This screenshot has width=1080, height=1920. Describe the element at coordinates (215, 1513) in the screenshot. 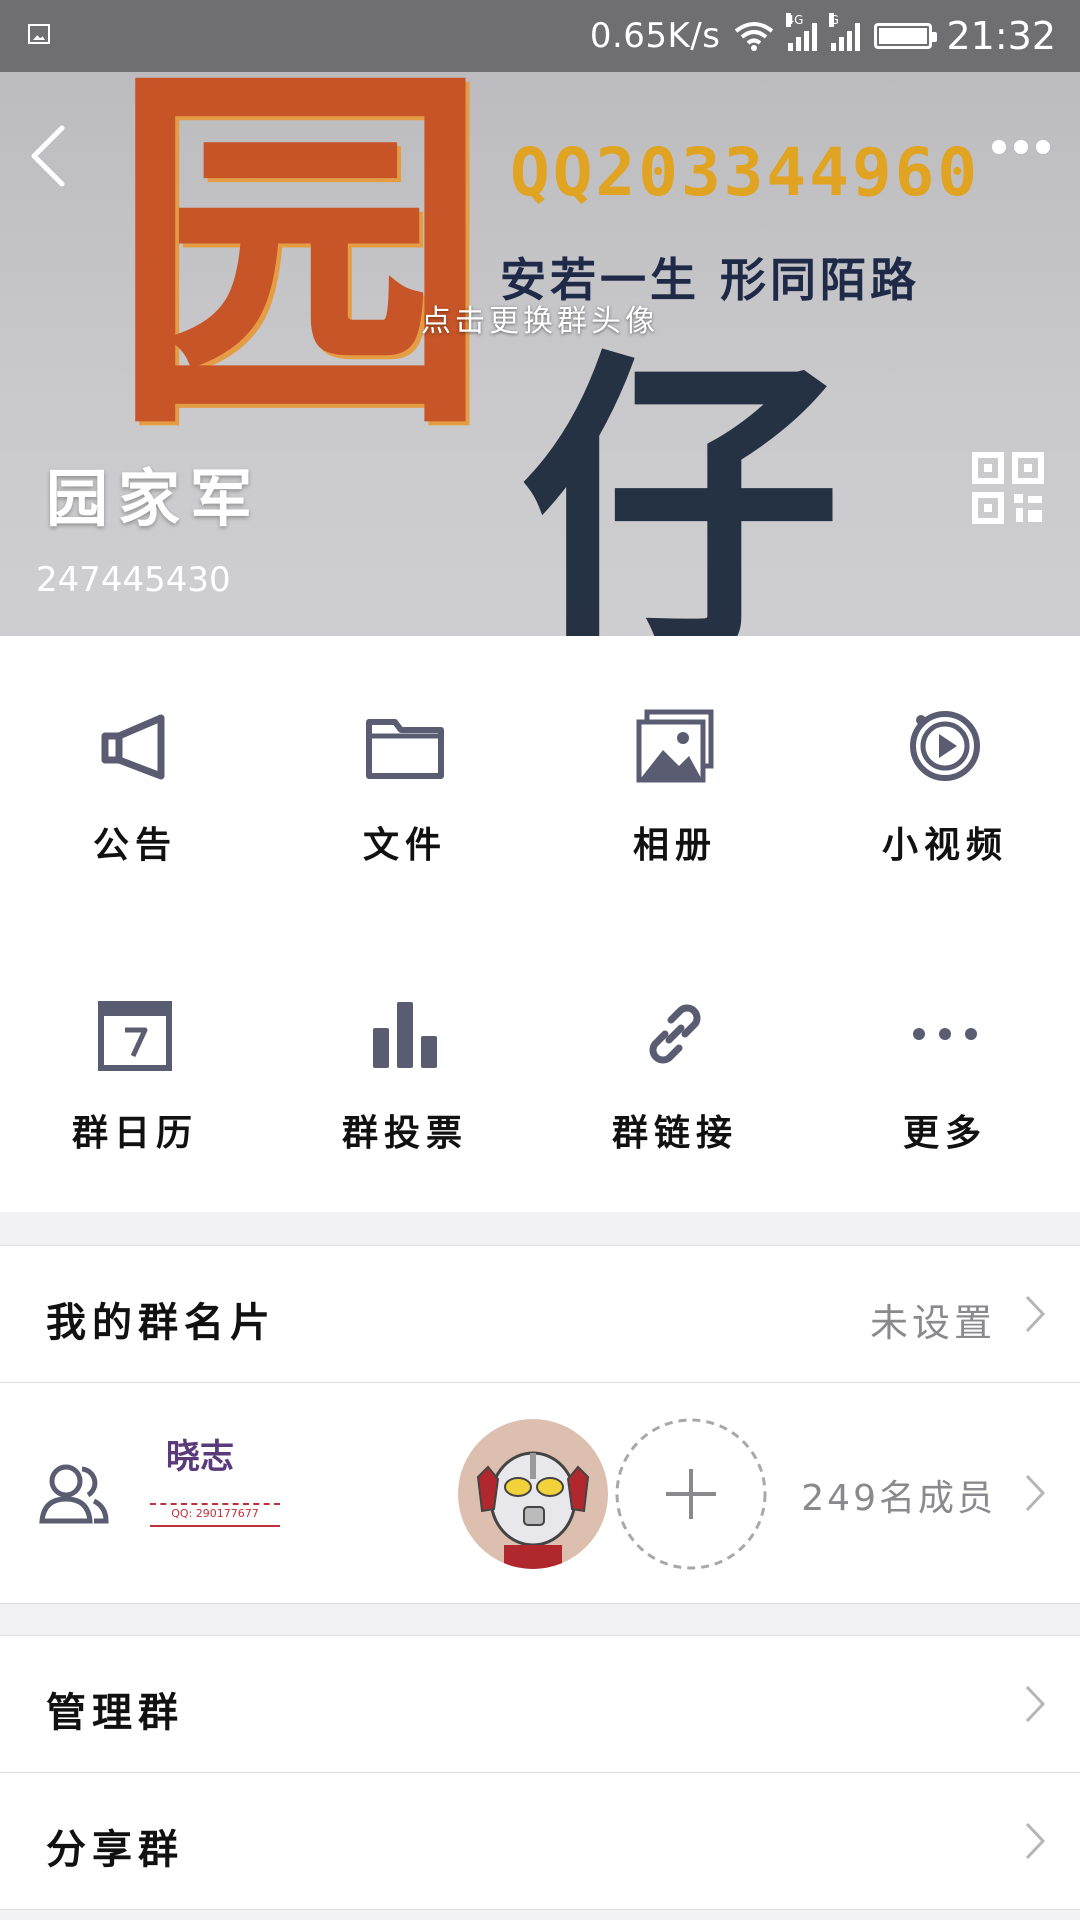

I see `member-avatar-1-sub: QQ: 290177677` at that location.